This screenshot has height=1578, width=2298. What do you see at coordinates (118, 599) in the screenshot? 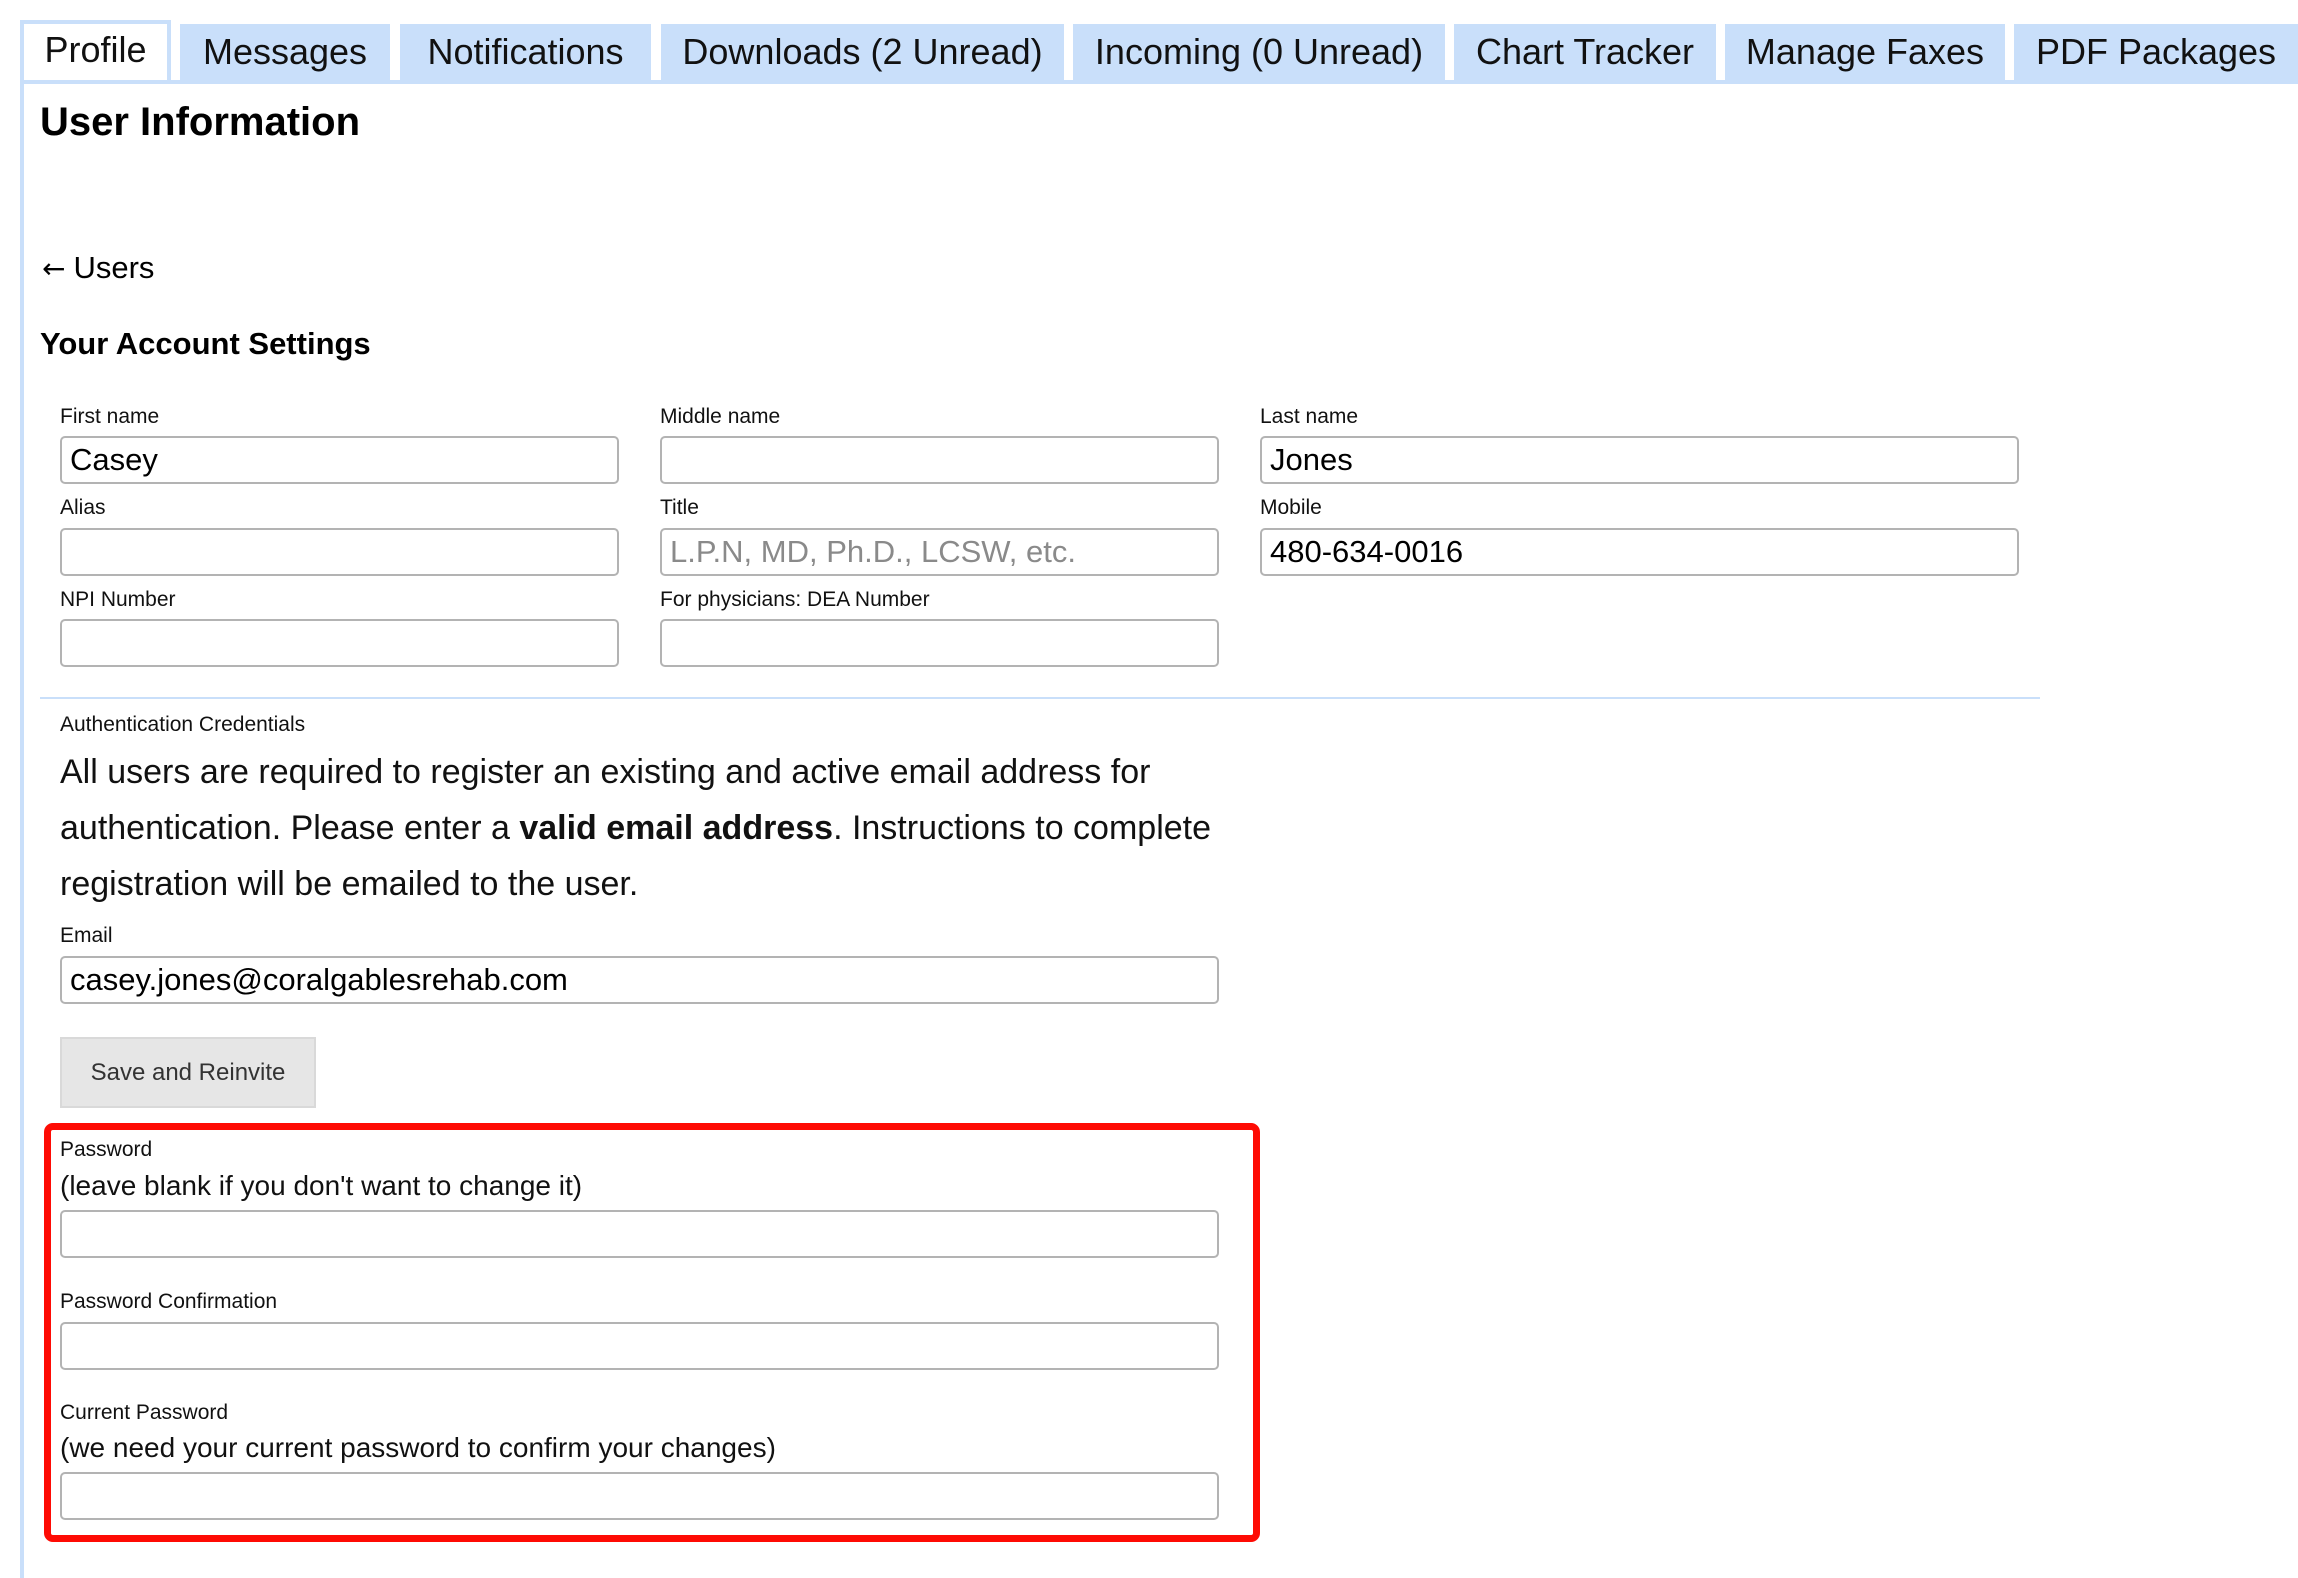
I see `npi-label: NPI Number` at bounding box center [118, 599].